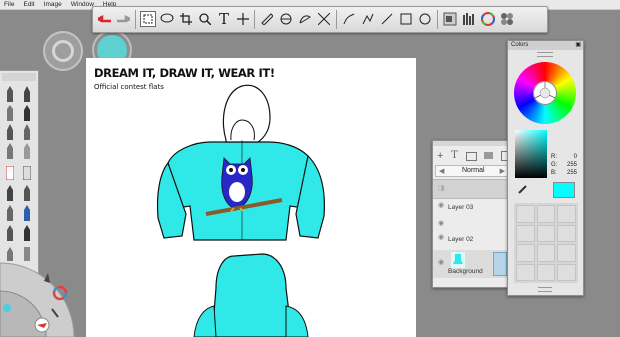 Image resolution: width=620 pixels, height=337 pixels. I want to click on ellipse-icon, so click(425, 19).